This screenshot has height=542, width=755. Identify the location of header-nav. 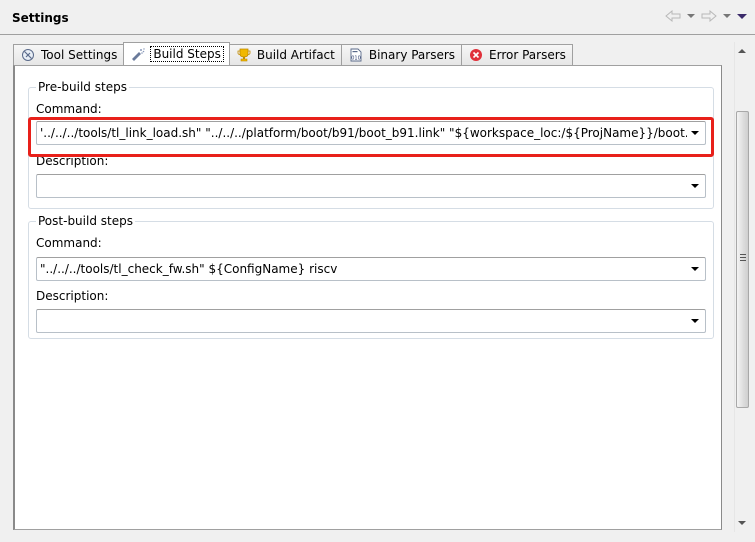
(706, 16).